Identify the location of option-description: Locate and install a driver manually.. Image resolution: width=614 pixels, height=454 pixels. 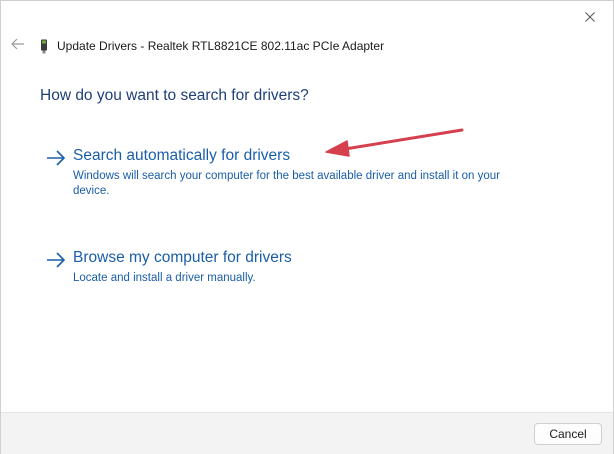
(164, 278).